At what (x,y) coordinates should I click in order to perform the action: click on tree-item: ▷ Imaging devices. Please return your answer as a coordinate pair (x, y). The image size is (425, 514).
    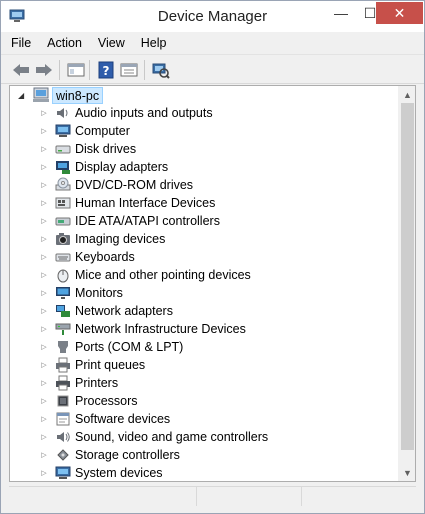
    Looking at the image, I should click on (218, 239).